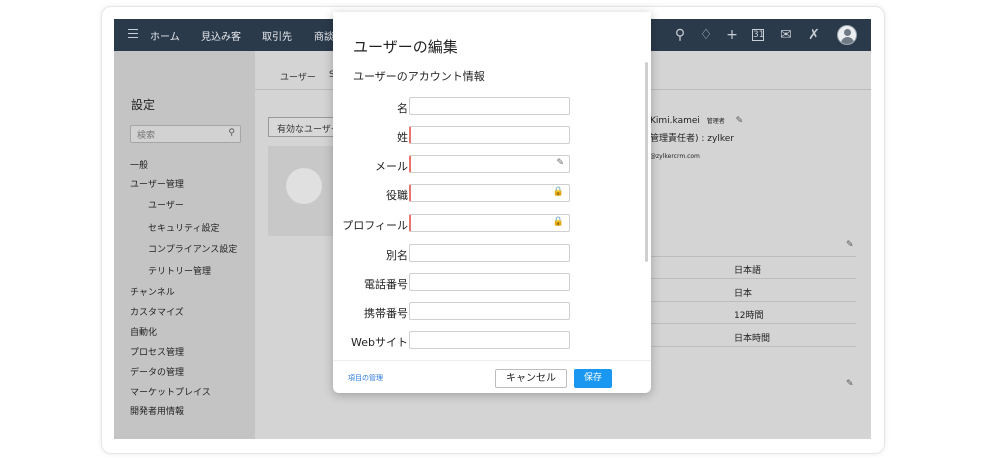 This screenshot has width=1000, height=460. I want to click on nav-tab-deals: 商談, so click(324, 35).